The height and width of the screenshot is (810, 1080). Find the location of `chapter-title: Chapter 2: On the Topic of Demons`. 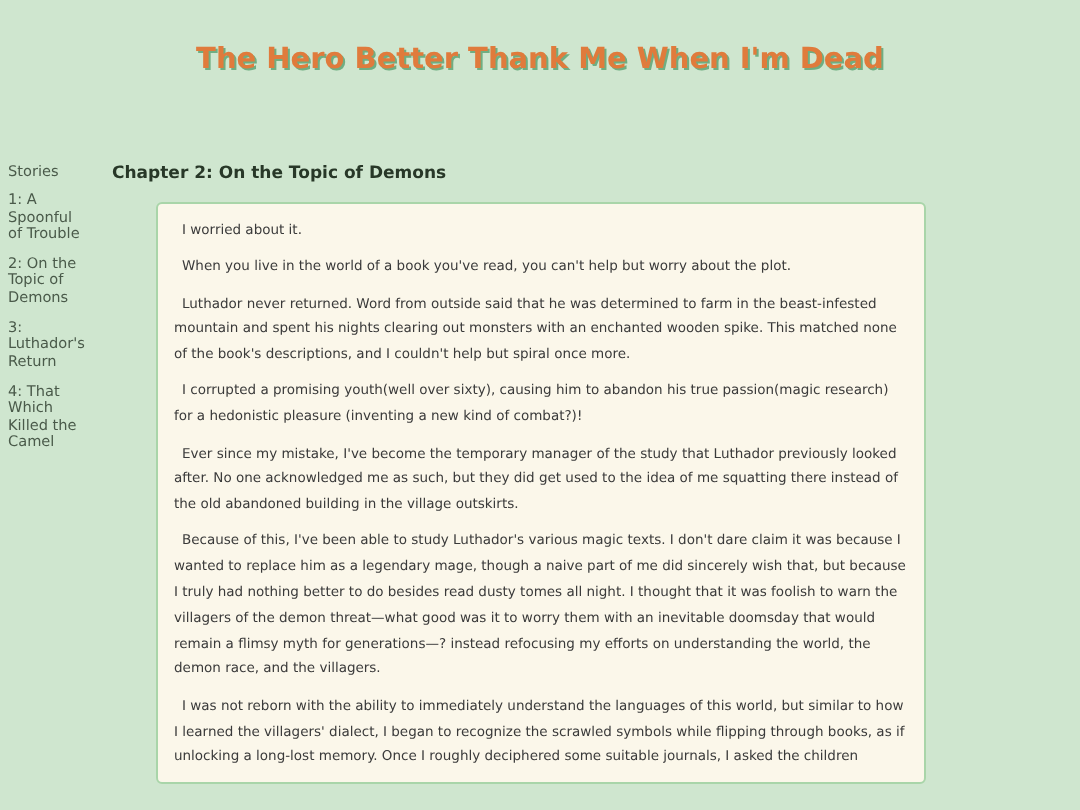

chapter-title: Chapter 2: On the Topic of Demons is located at coordinates (280, 174).